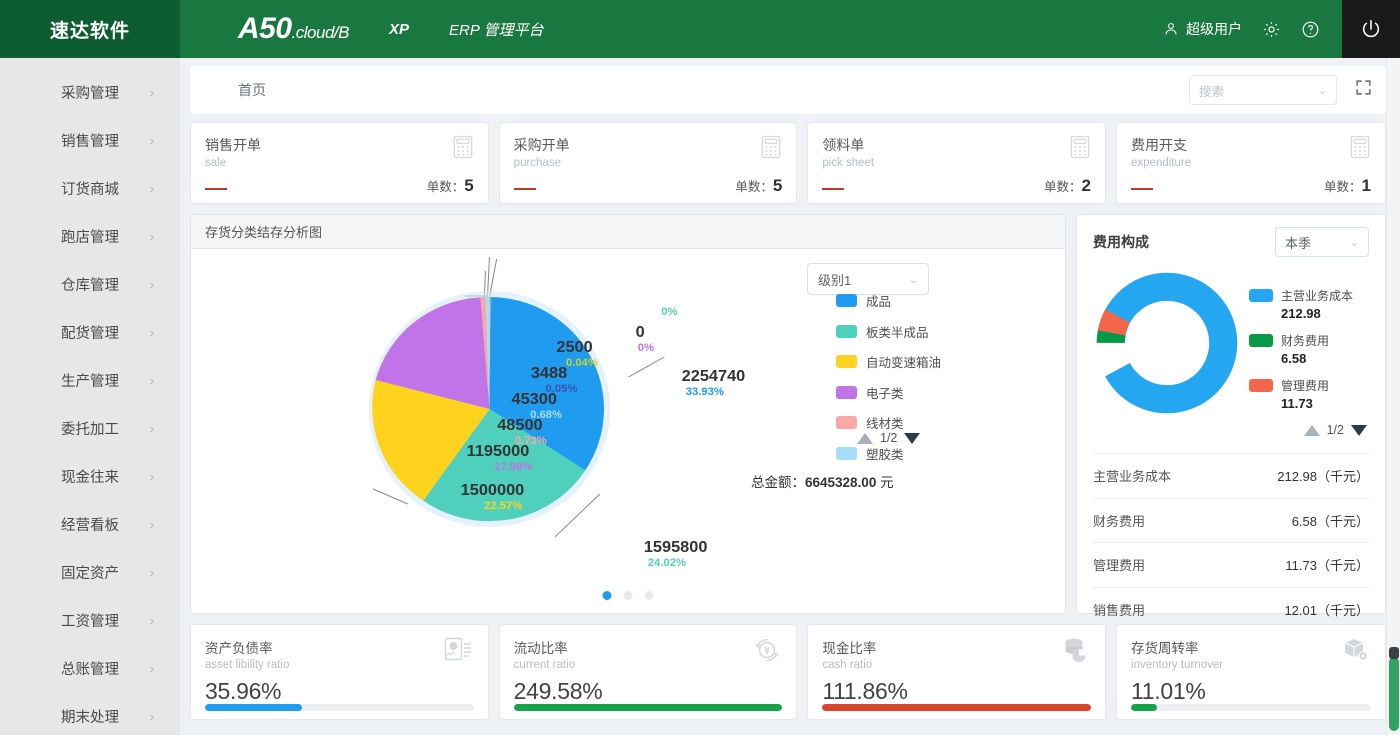 The height and width of the screenshot is (735, 1400). Describe the element at coordinates (1310, 29) in the screenshot. I see `question-circle-icon` at that location.